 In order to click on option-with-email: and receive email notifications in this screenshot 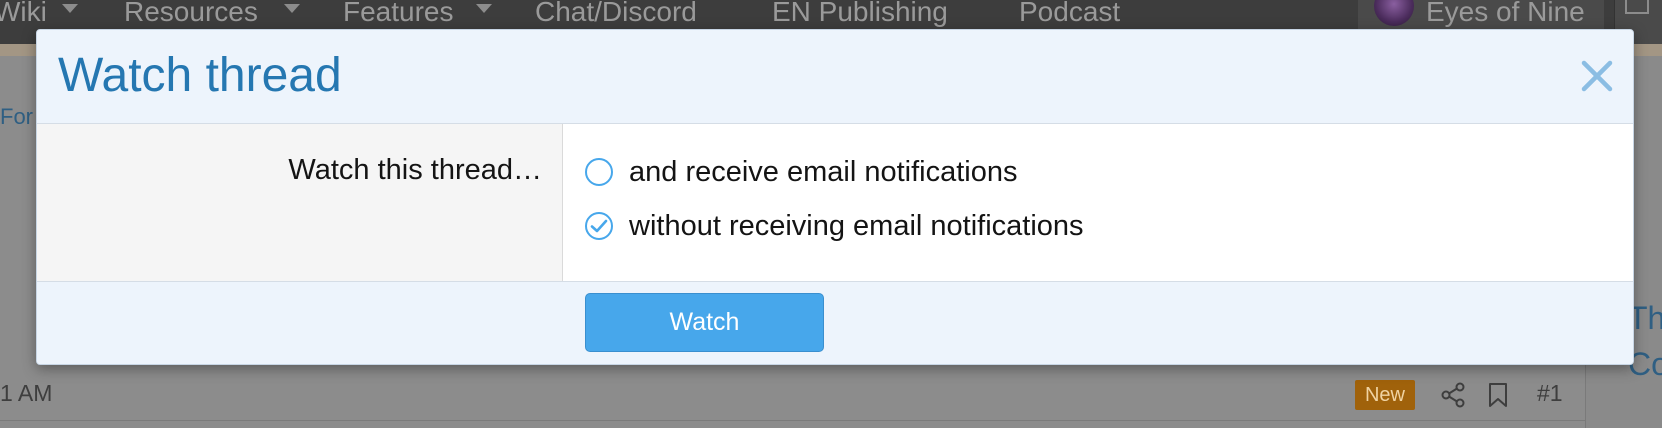, I will do `click(801, 172)`.